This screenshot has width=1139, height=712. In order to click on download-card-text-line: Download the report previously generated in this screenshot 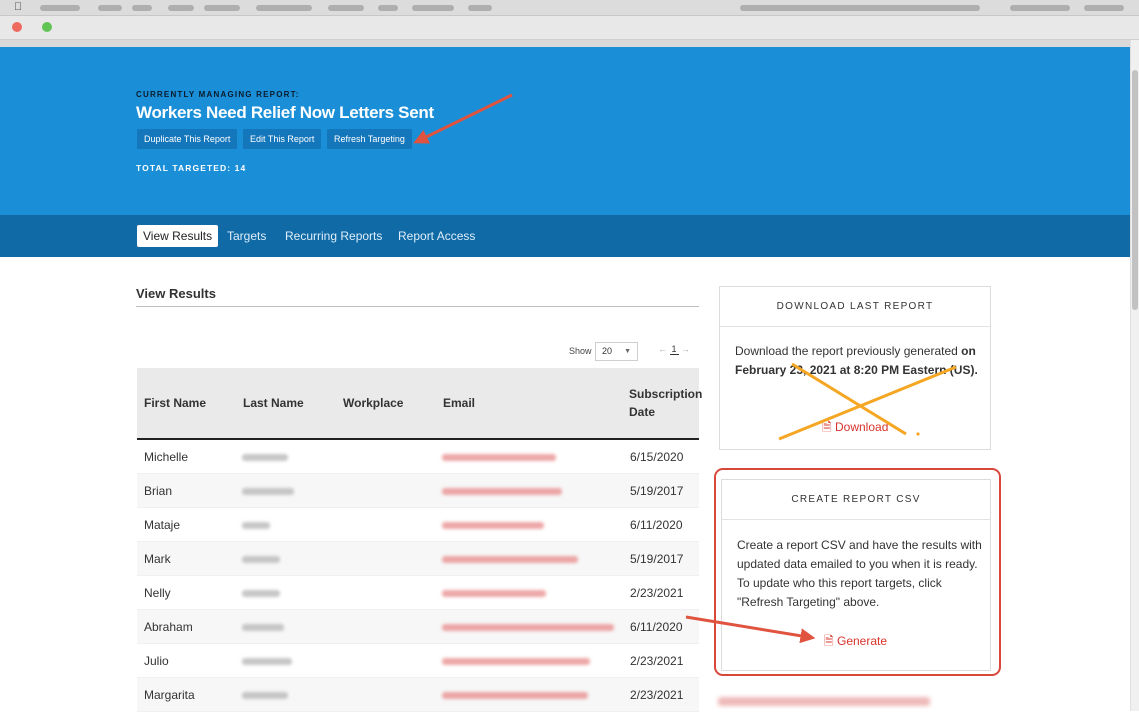, I will do `click(846, 351)`.